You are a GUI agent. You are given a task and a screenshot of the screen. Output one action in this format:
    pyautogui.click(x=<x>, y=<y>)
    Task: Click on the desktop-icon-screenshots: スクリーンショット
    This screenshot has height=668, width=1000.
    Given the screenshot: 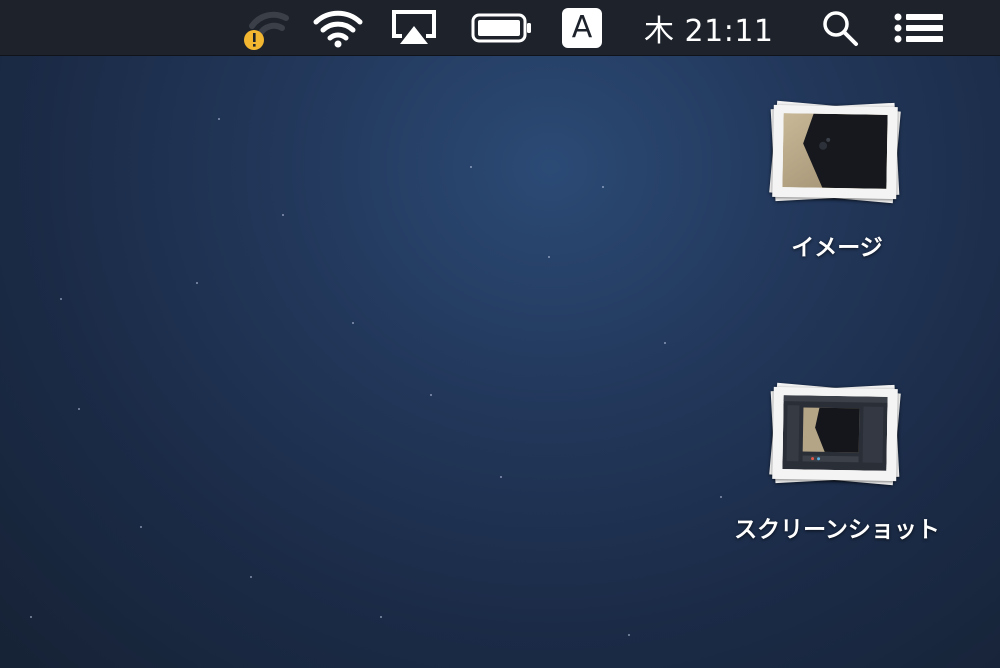 What is the action you would take?
    pyautogui.click(x=837, y=462)
    